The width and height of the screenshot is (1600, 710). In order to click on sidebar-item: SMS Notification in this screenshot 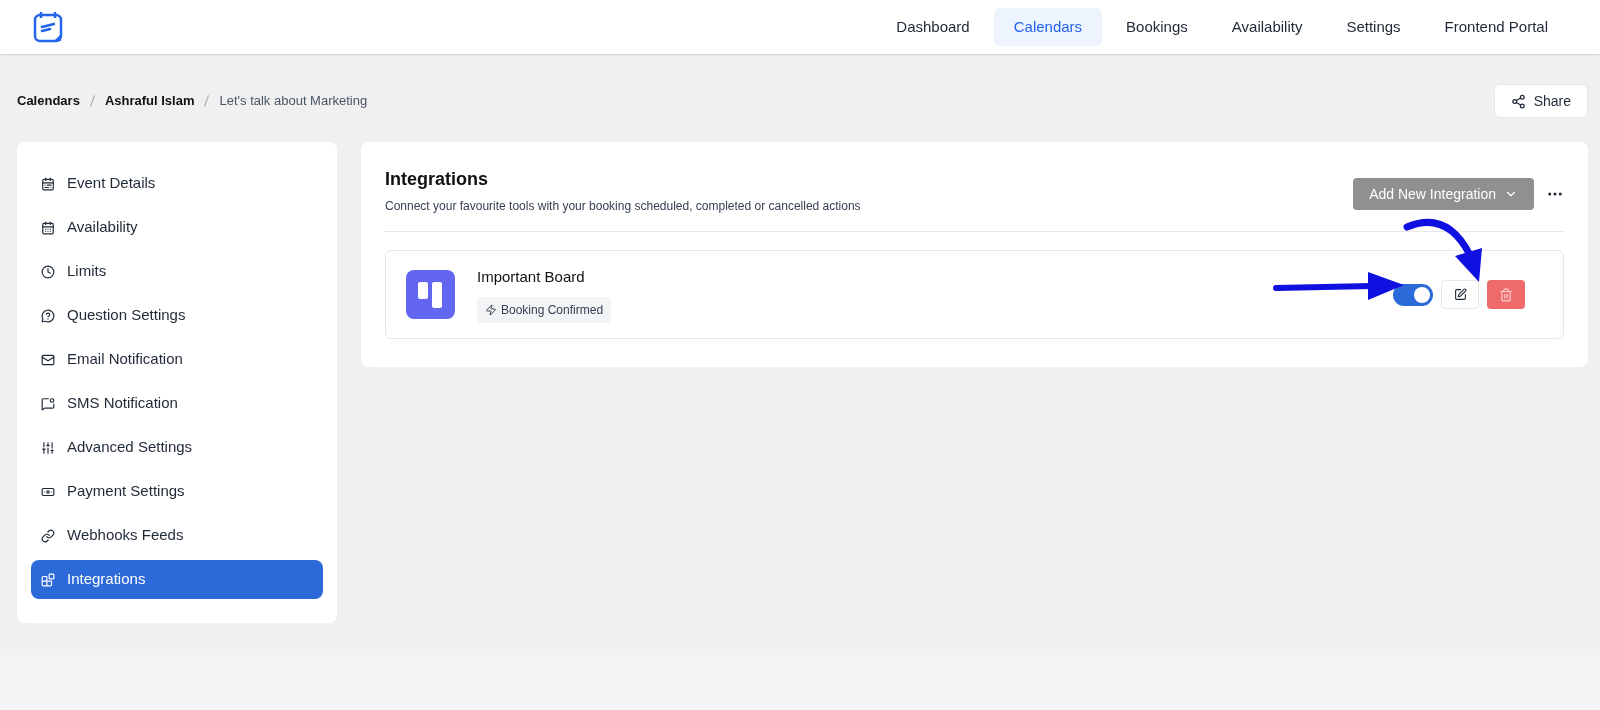, I will do `click(177, 403)`.